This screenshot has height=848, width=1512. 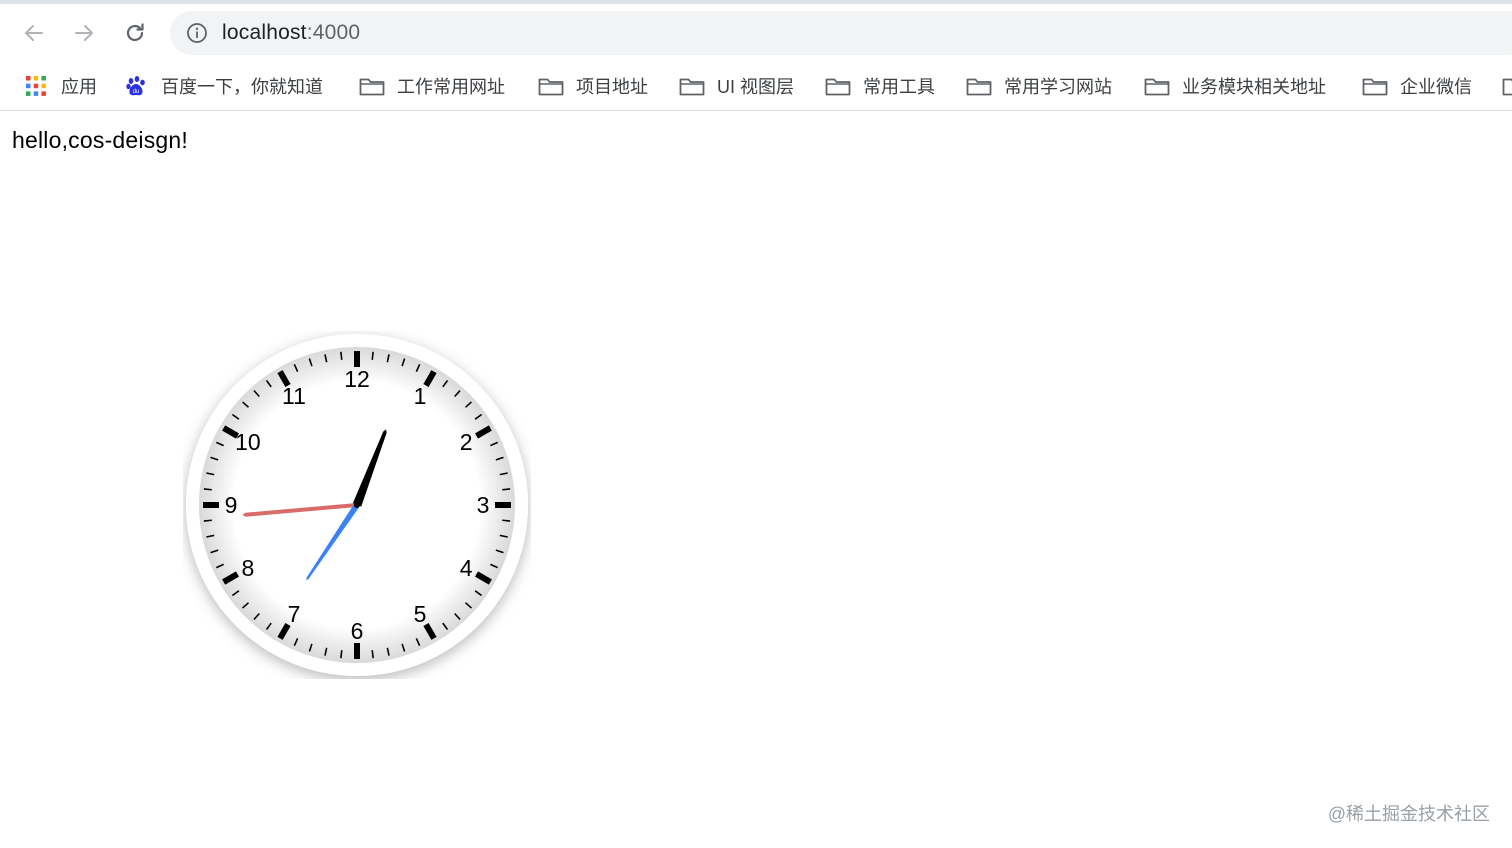 I want to click on bookmark-apps: 应用, so click(x=60, y=86).